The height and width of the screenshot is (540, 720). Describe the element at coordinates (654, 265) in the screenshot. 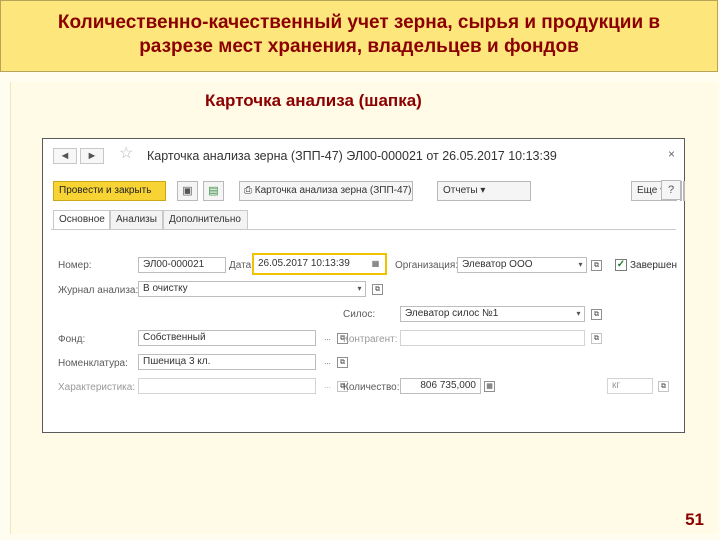

I see `completed-label: Завершен` at that location.